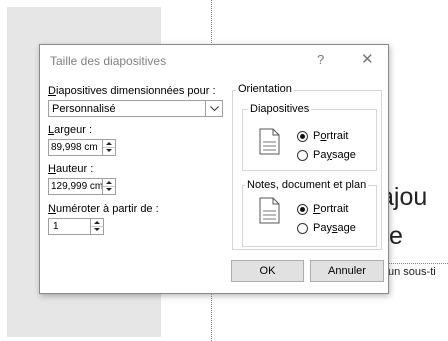 The height and width of the screenshot is (341, 448). I want to click on slides-landscape-radio, so click(302, 155).